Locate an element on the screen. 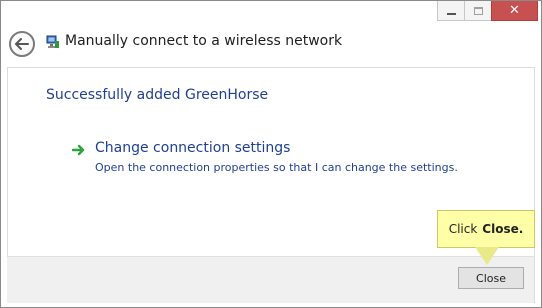 The image size is (542, 308). back-arrow-icon is located at coordinates (22, 44).